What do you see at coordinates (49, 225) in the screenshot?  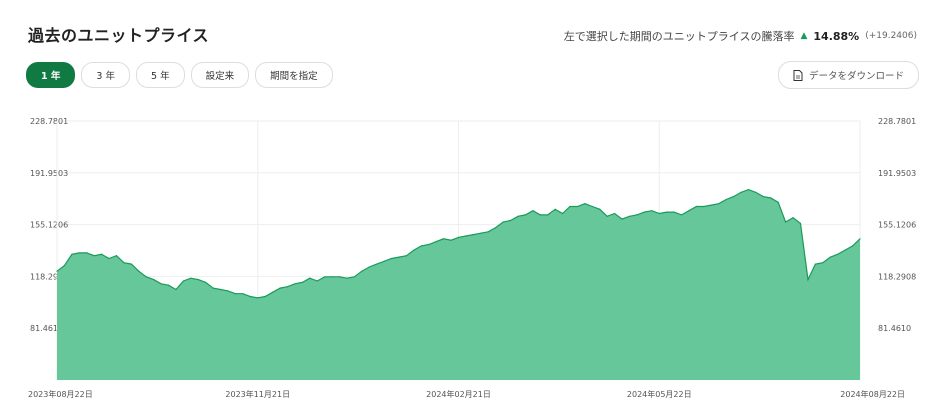 I see `y-tick-label-left: 155.1206` at bounding box center [49, 225].